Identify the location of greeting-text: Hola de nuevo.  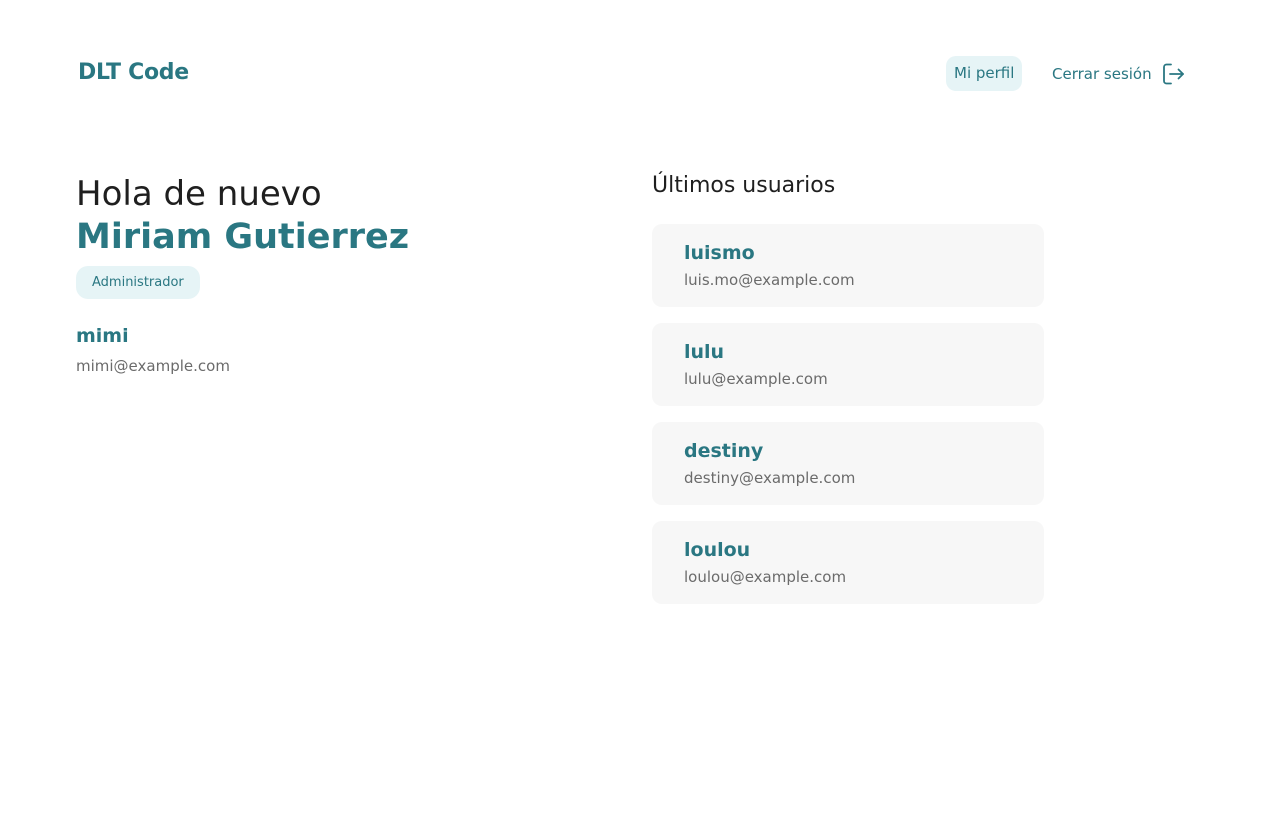
(199, 194).